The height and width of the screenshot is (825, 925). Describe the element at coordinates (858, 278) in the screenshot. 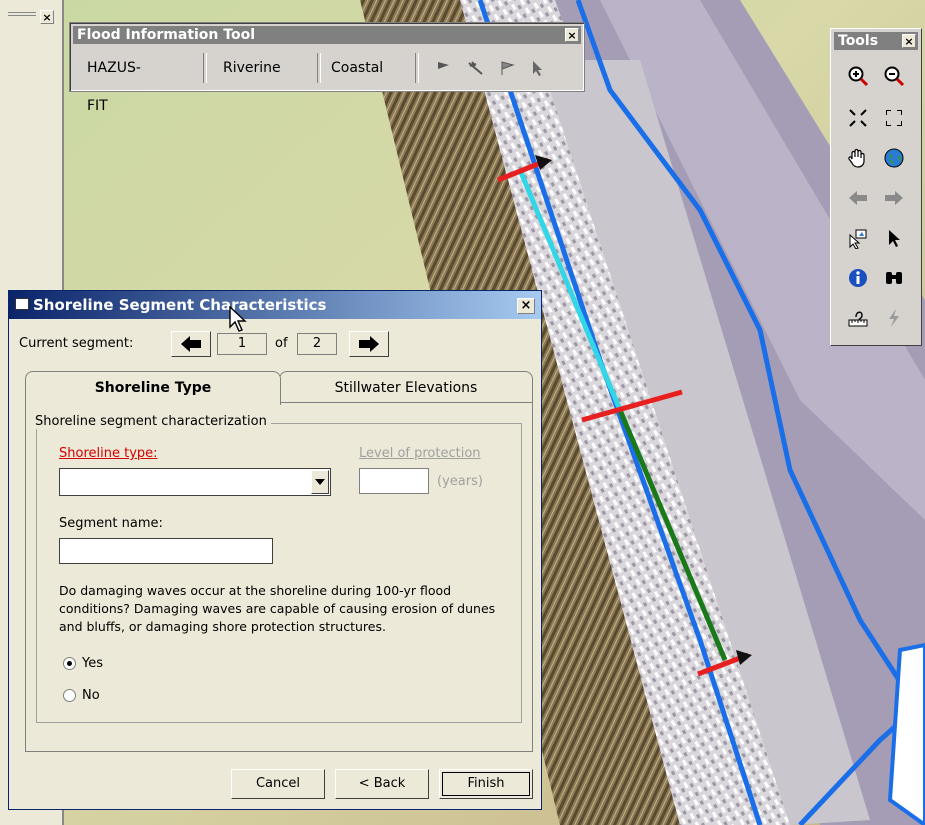

I see `identify-icon` at that location.